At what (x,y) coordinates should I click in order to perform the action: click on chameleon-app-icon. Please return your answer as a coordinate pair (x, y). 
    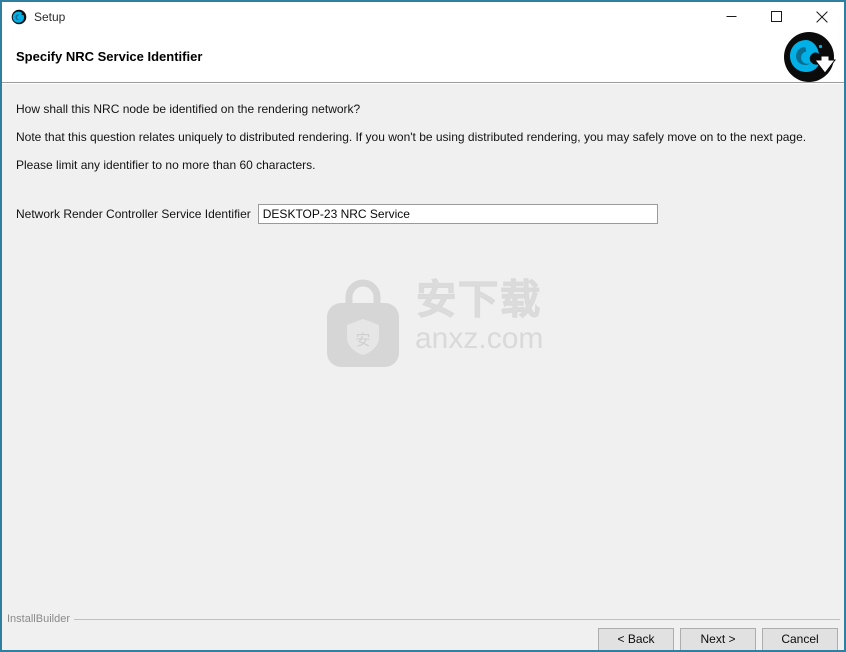
    Looking at the image, I should click on (19, 17).